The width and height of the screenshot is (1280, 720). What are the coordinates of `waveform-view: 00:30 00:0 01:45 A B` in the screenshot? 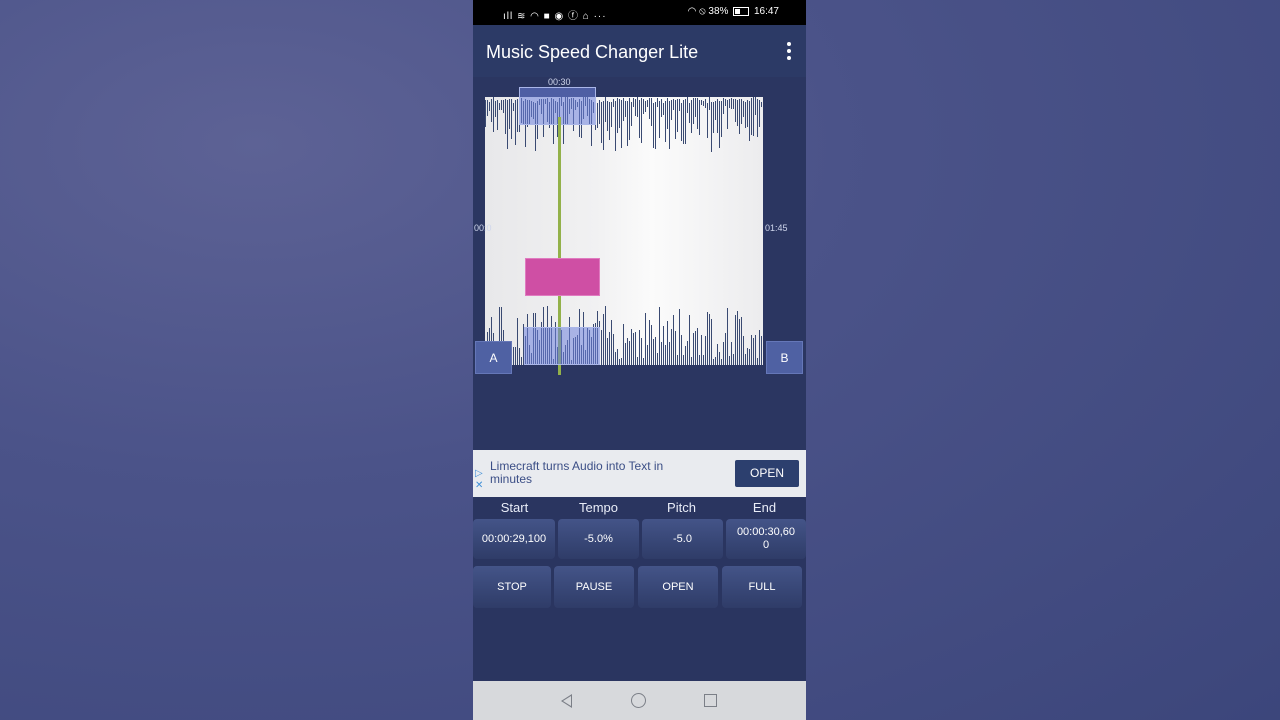 It's located at (639, 263).